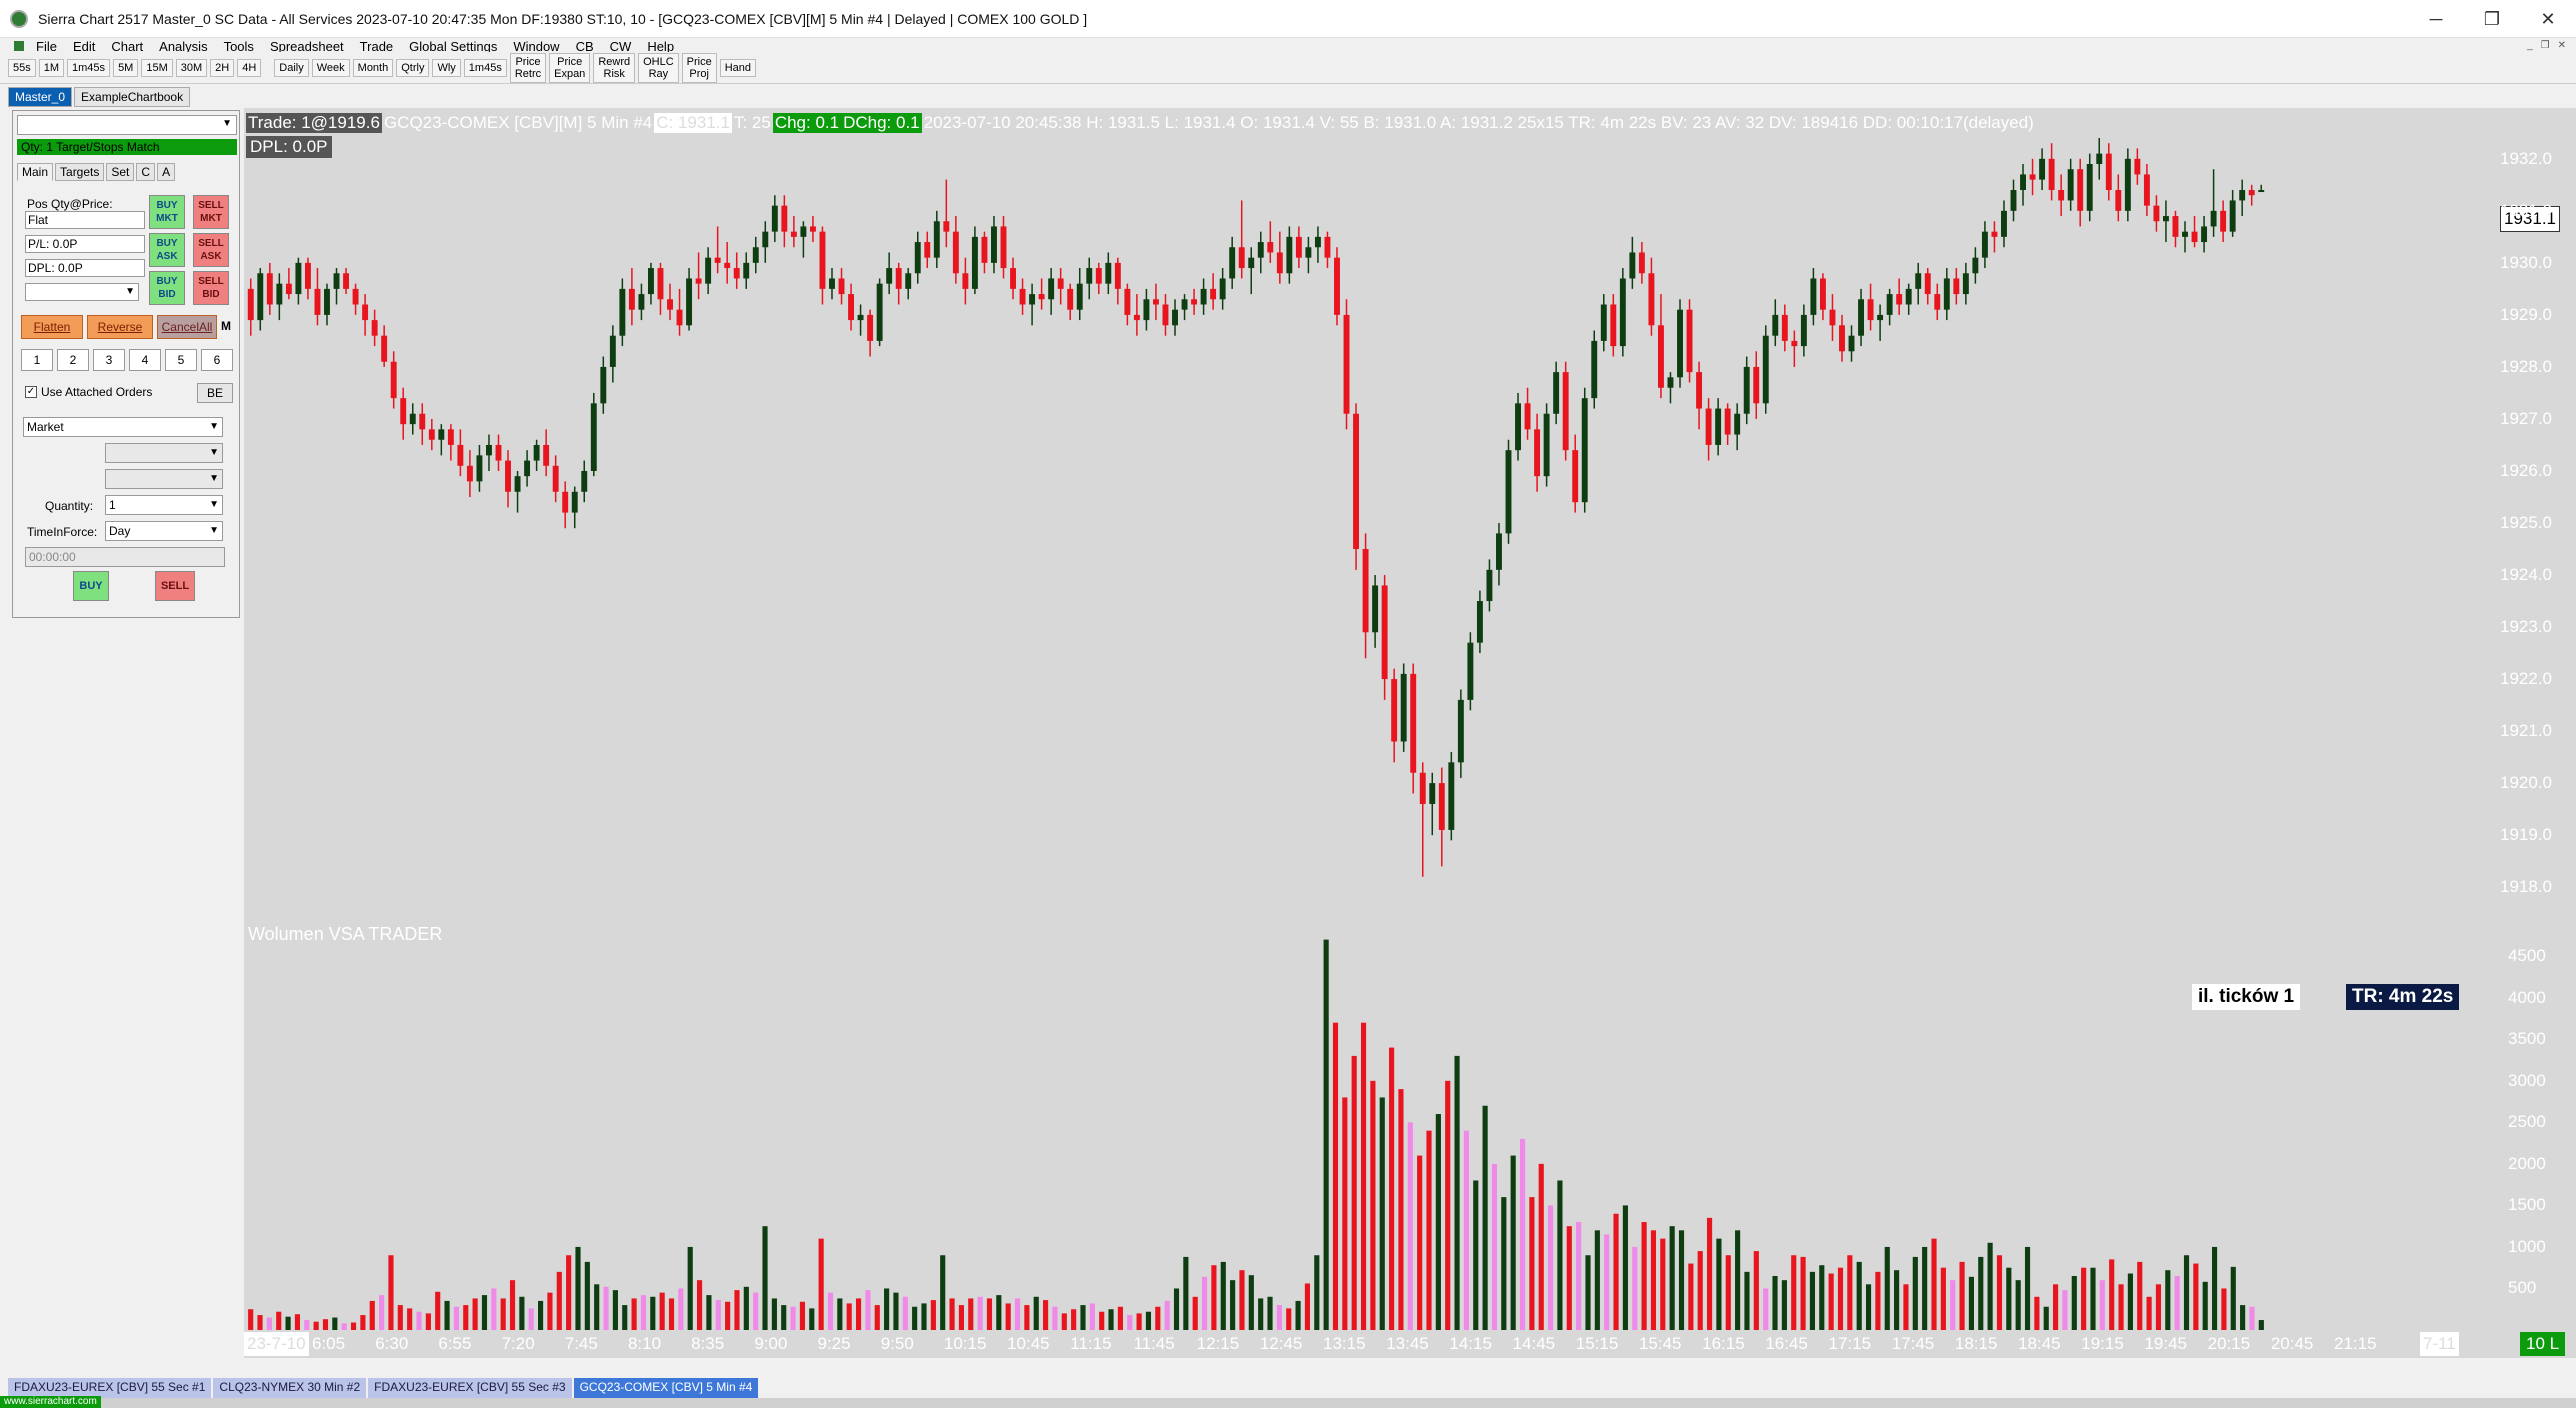 This screenshot has width=2576, height=1408. Describe the element at coordinates (413, 67) in the screenshot. I see `period-qtrly-button: Qtrly` at that location.